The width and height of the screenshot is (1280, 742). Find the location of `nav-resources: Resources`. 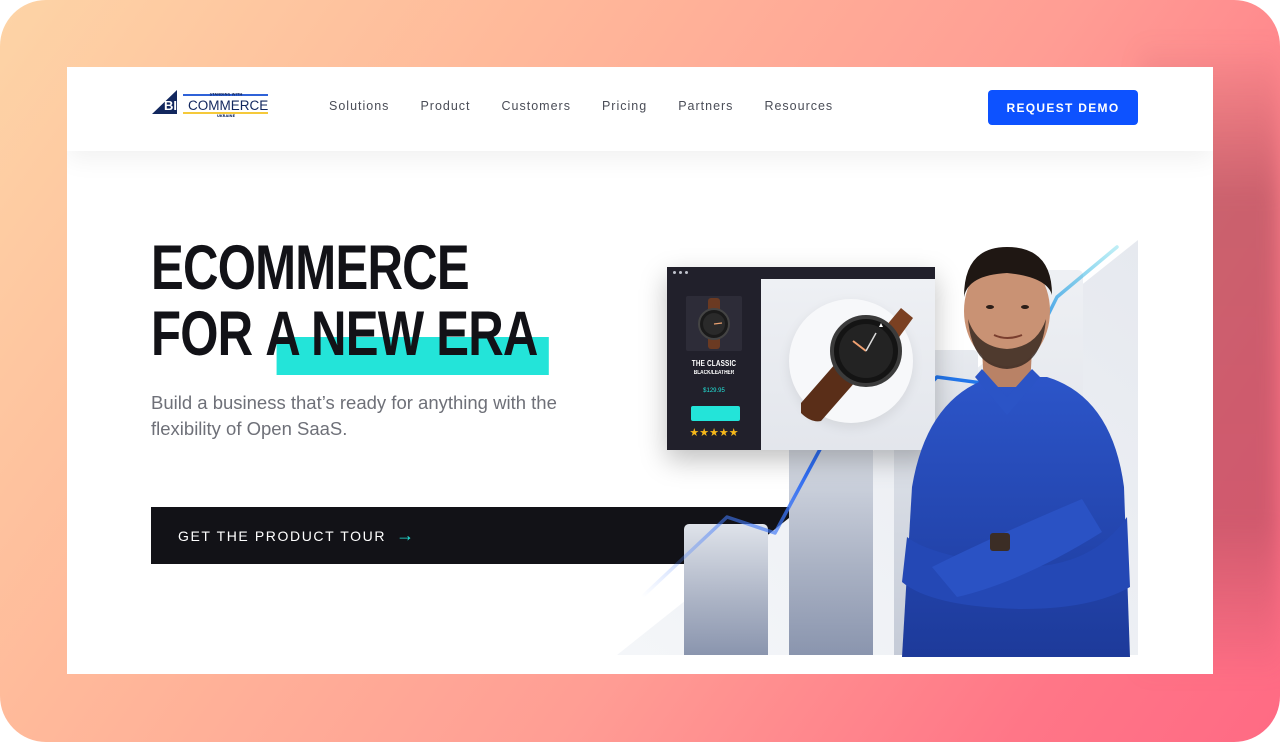

nav-resources: Resources is located at coordinates (798, 106).